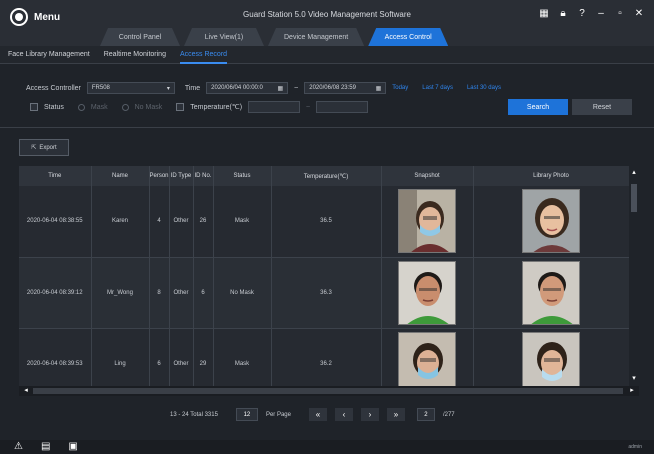  I want to click on cell-library-photo, so click(551, 293).